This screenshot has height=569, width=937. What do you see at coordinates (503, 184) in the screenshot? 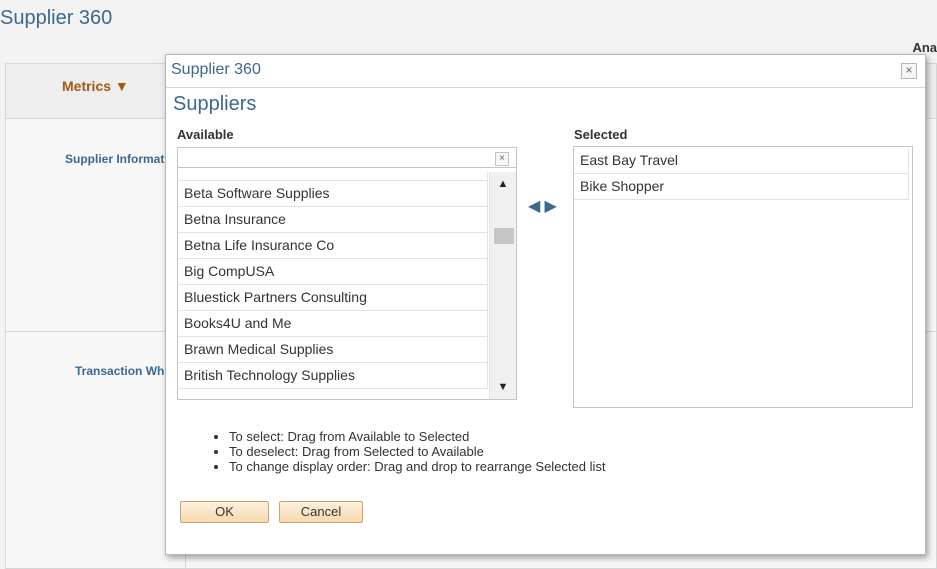
I see `scroll-up-icon: ▲` at bounding box center [503, 184].